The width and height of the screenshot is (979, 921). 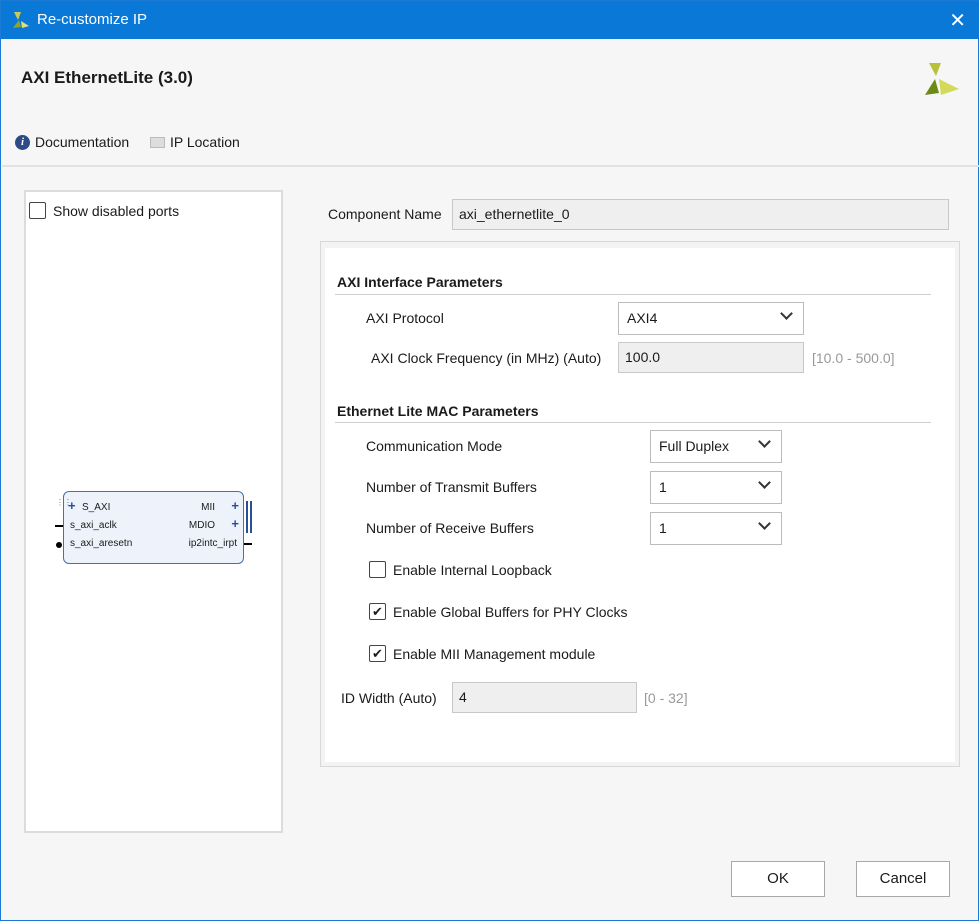 What do you see at coordinates (385, 214) in the screenshot?
I see `component-name-label: Component Name` at bounding box center [385, 214].